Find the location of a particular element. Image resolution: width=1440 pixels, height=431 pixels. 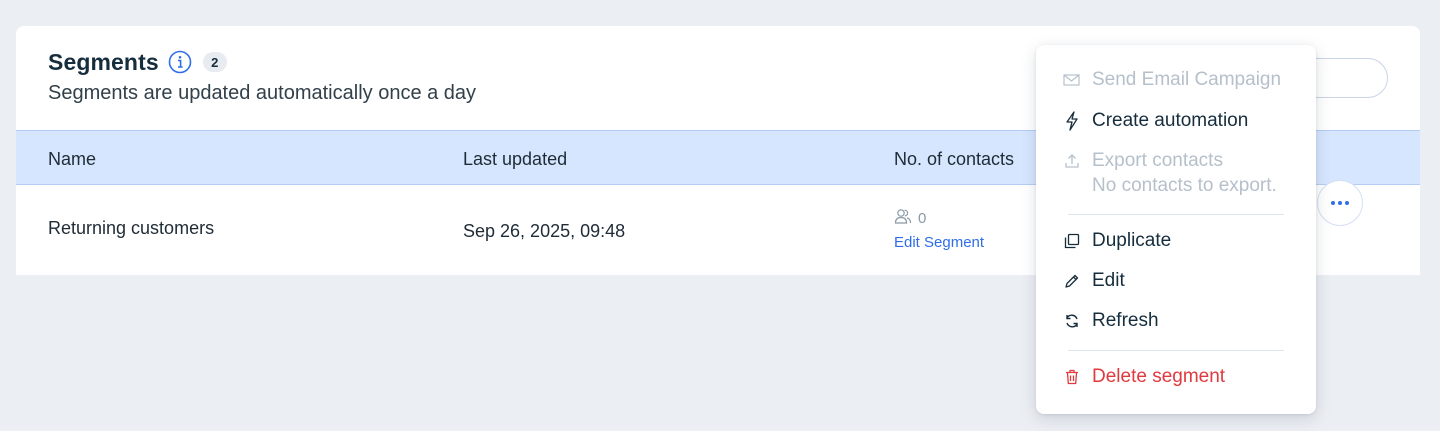

menu-item-create-automation: Create automation is located at coordinates (1155, 121).